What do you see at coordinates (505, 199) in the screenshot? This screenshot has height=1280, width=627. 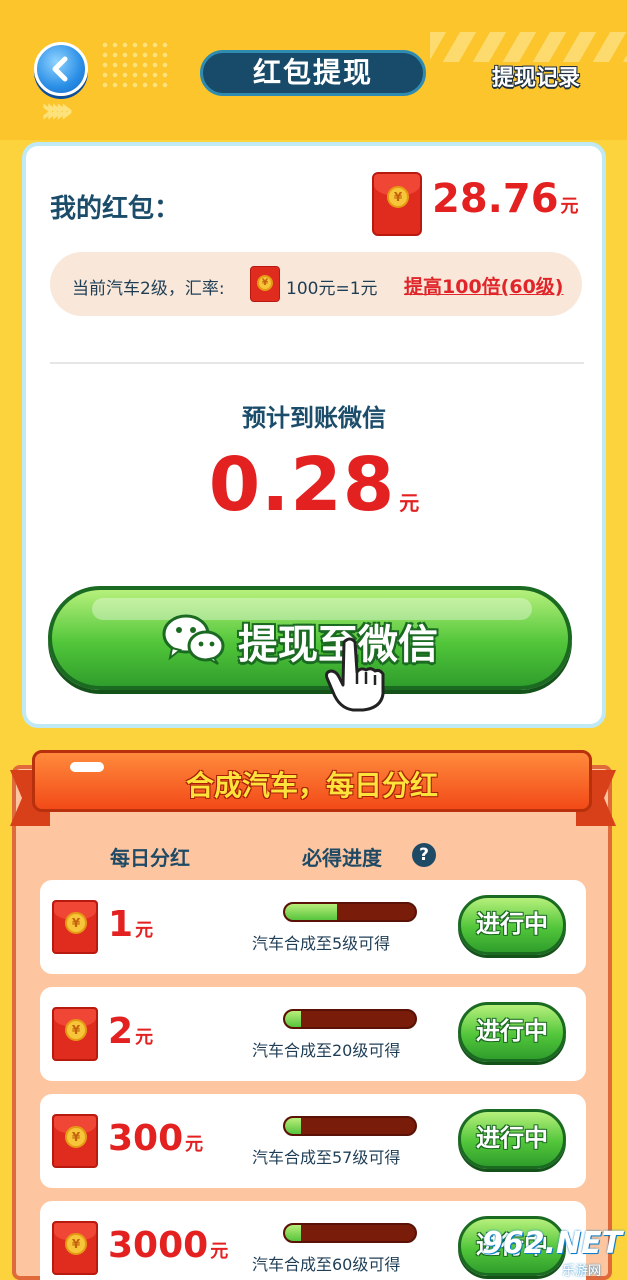 I see `balance-amount: 28.76 元` at bounding box center [505, 199].